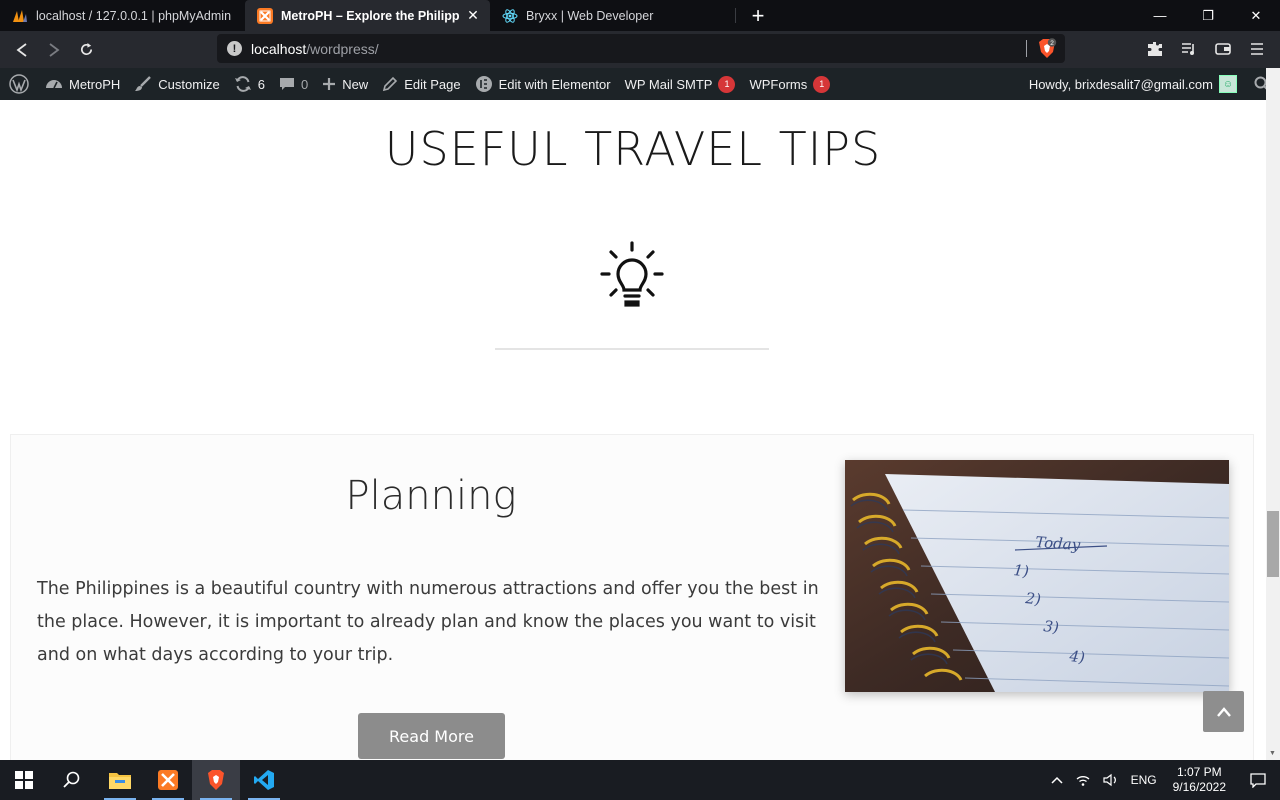  What do you see at coordinates (329, 84) in the screenshot?
I see `plus-icon` at bounding box center [329, 84].